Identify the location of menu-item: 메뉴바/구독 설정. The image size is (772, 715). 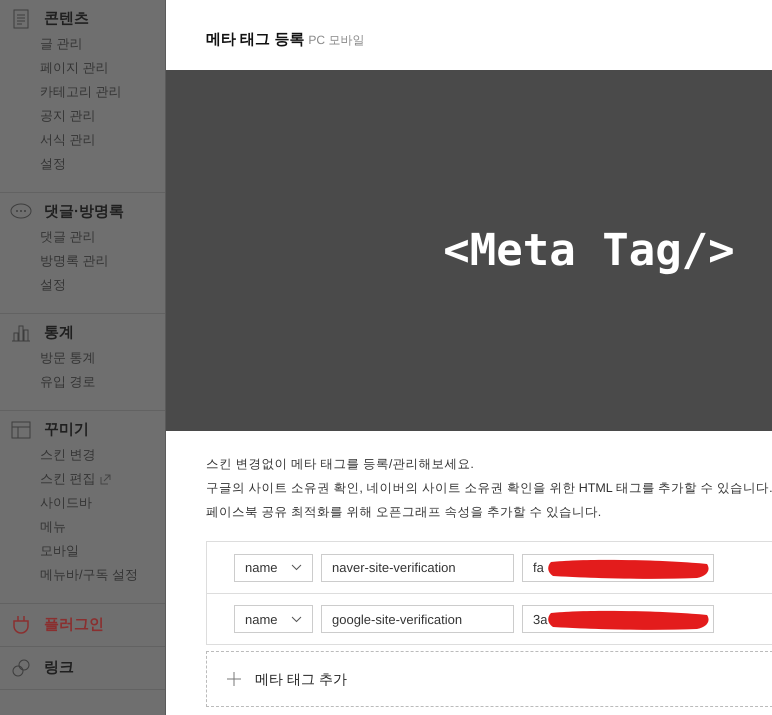
(89, 575).